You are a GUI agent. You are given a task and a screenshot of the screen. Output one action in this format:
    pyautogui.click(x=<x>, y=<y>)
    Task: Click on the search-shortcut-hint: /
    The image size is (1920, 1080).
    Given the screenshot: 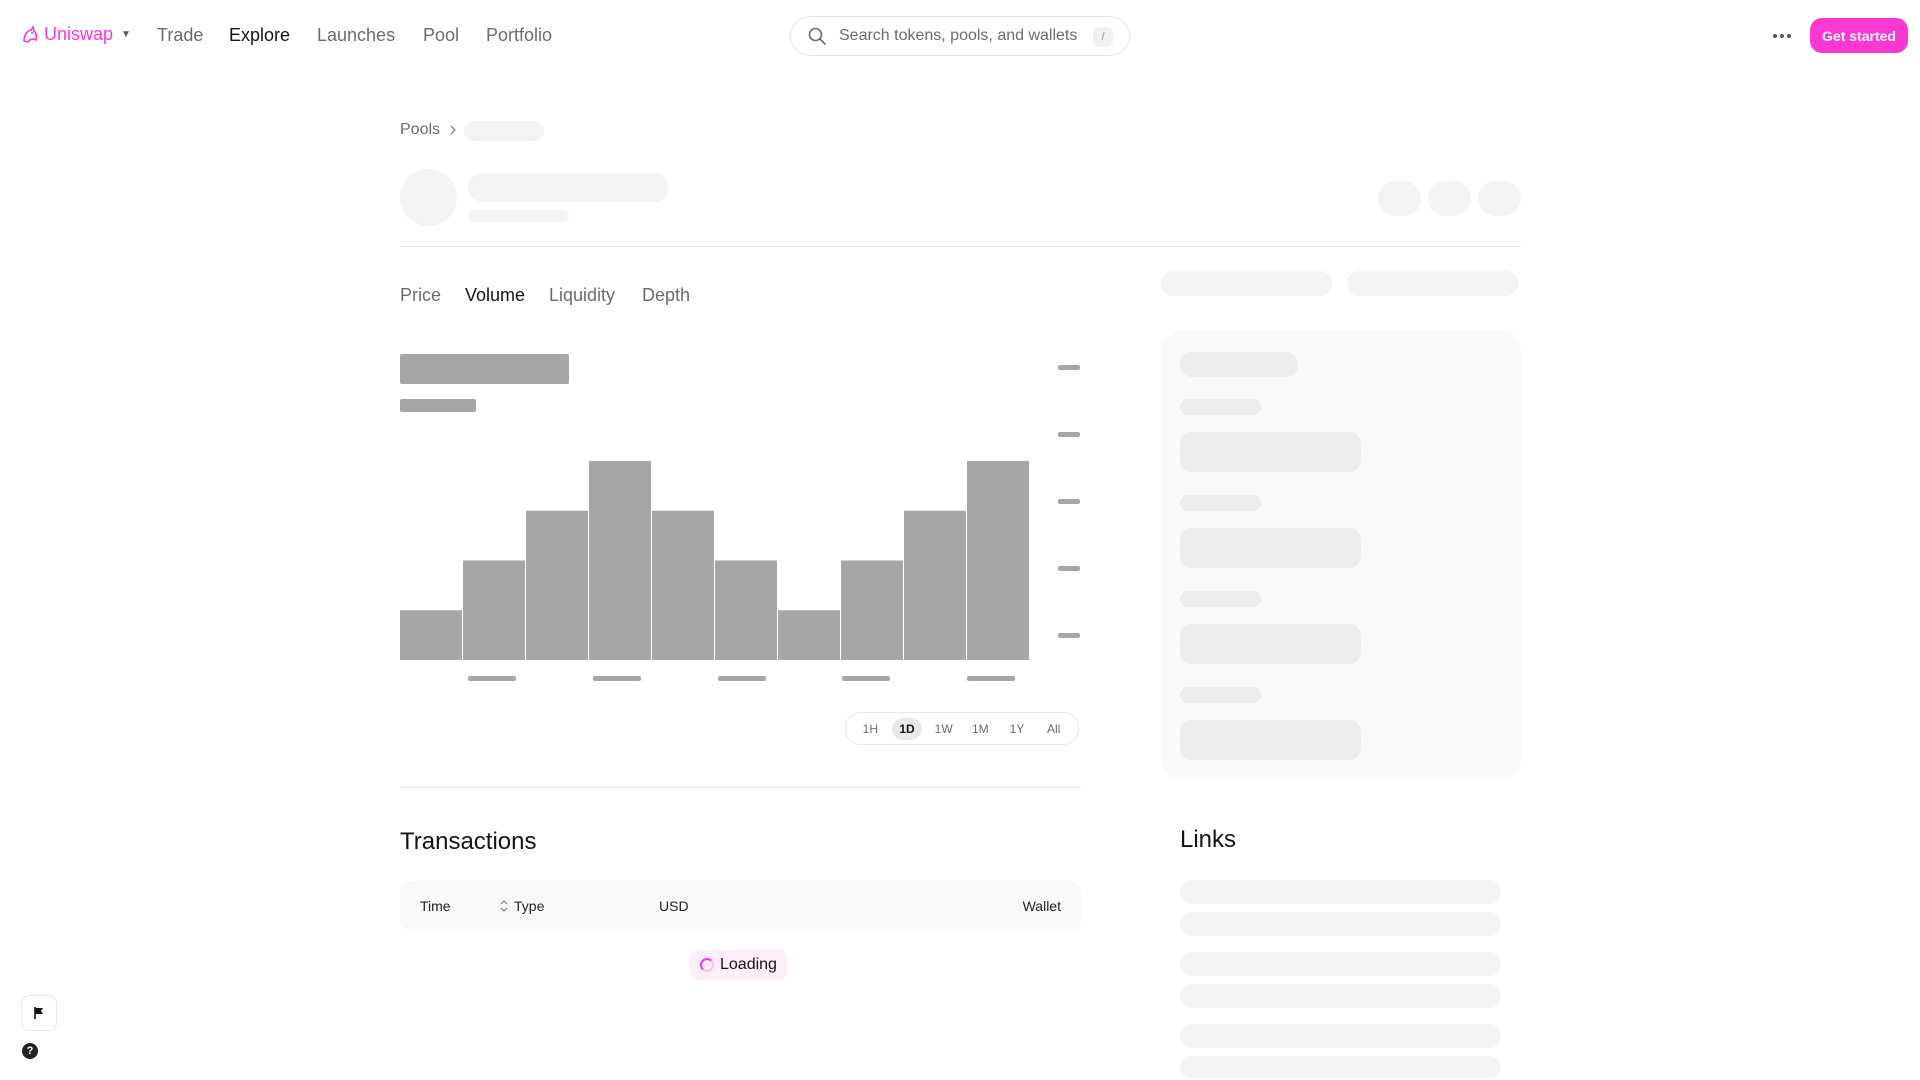 What is the action you would take?
    pyautogui.click(x=1103, y=37)
    